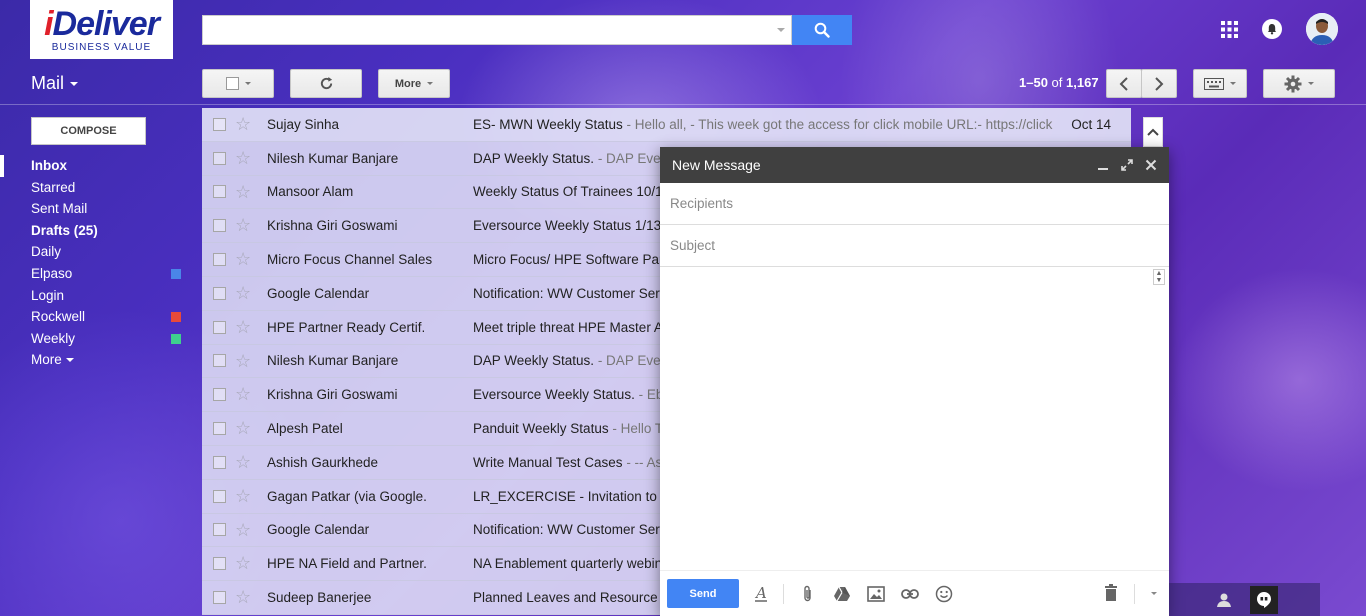  What do you see at coordinates (914, 245) in the screenshot?
I see `subject-field` at bounding box center [914, 245].